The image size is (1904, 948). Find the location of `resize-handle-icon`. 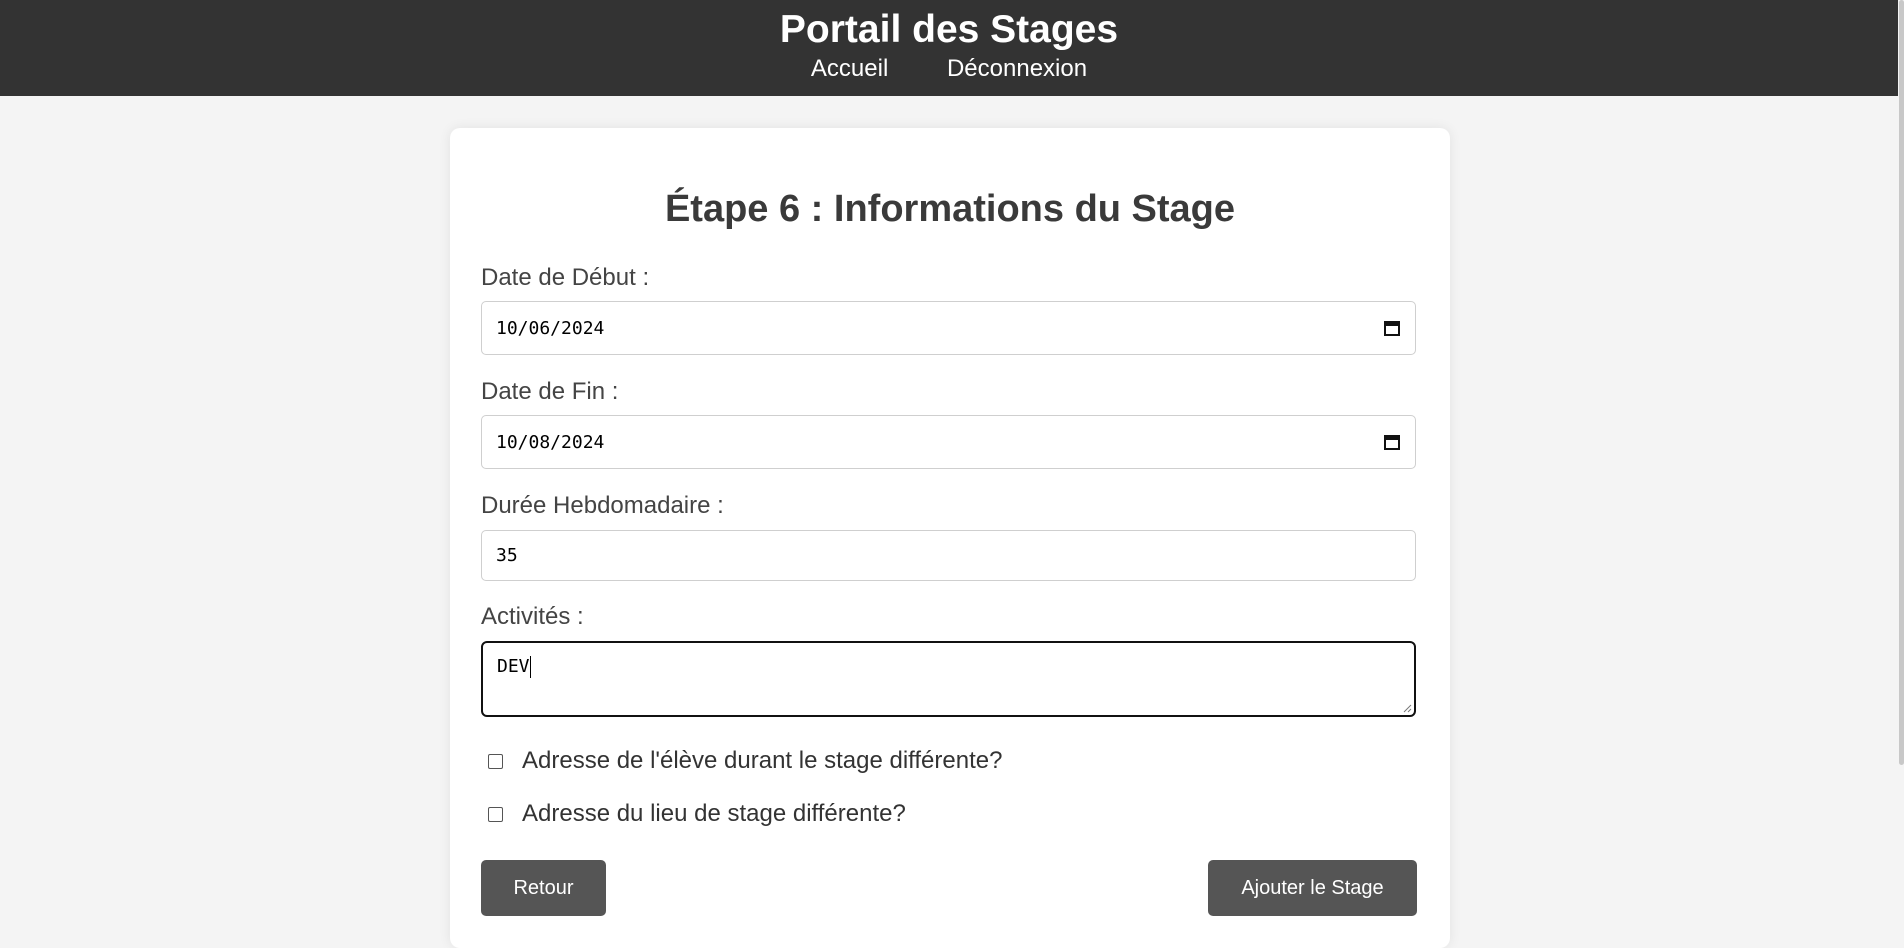

resize-handle-icon is located at coordinates (1407, 708).